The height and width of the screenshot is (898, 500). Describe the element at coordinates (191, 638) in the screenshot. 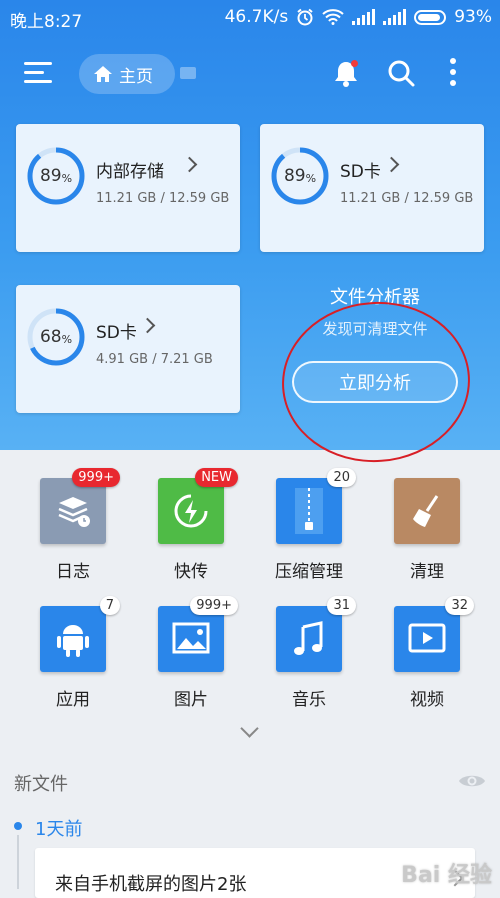

I see `image-icon` at that location.